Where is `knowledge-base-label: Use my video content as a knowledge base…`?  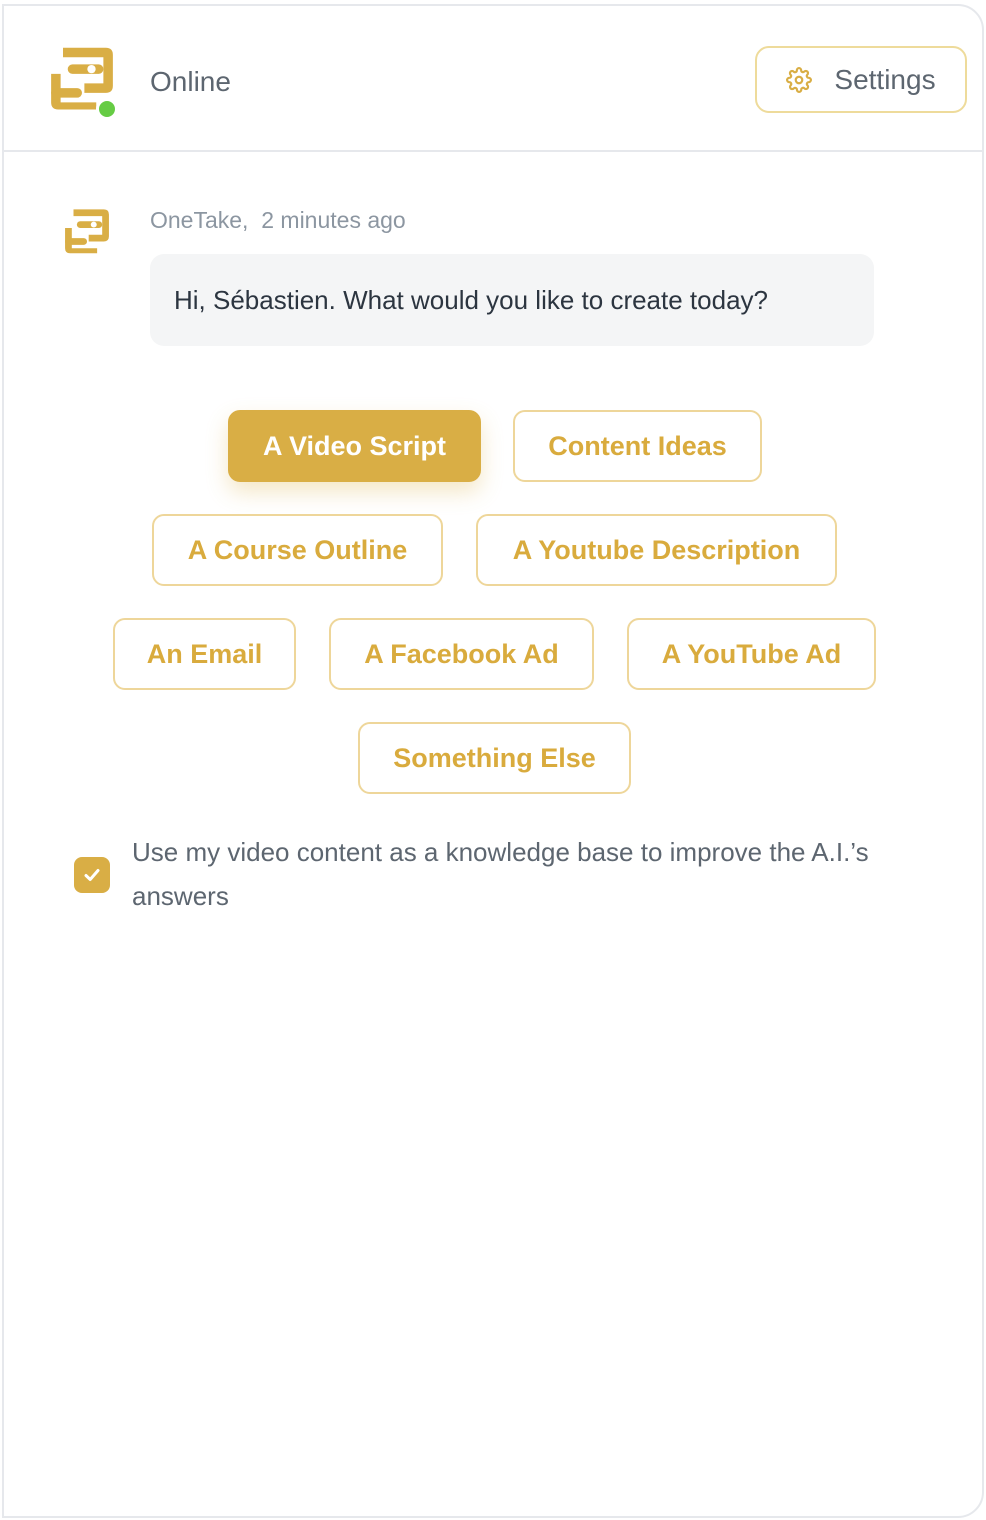 knowledge-base-label: Use my video content as a knowledge base… is located at coordinates (512, 874).